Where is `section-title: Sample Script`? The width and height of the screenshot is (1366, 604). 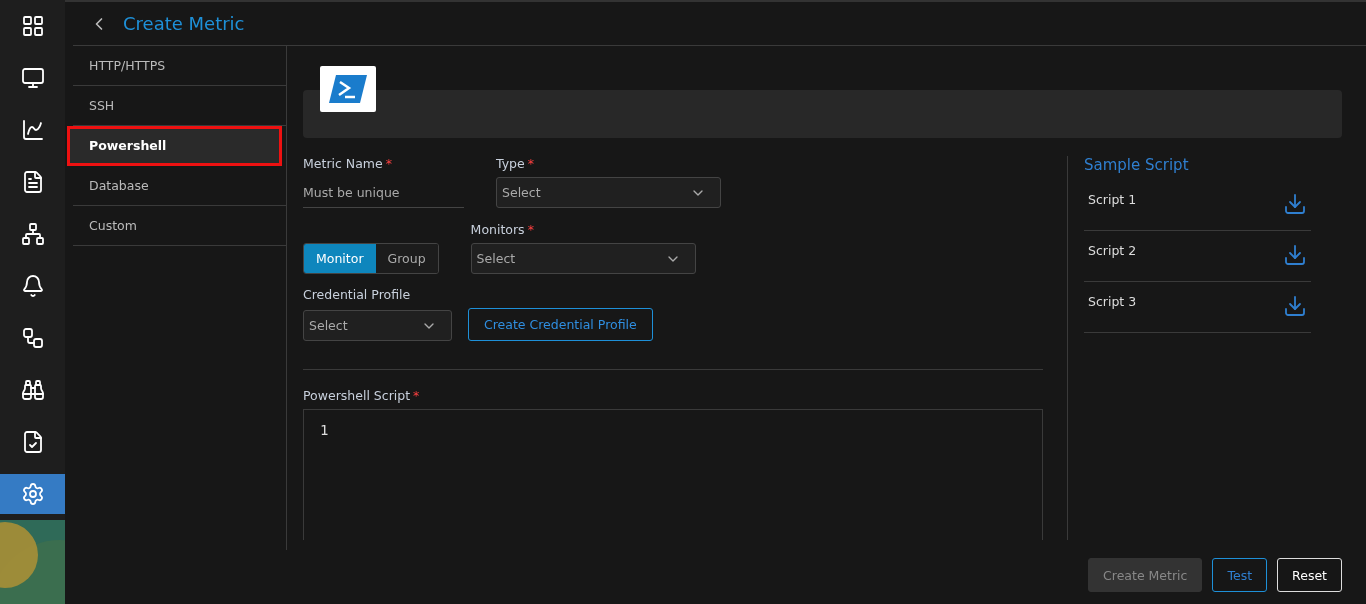 section-title: Sample Script is located at coordinates (1137, 165).